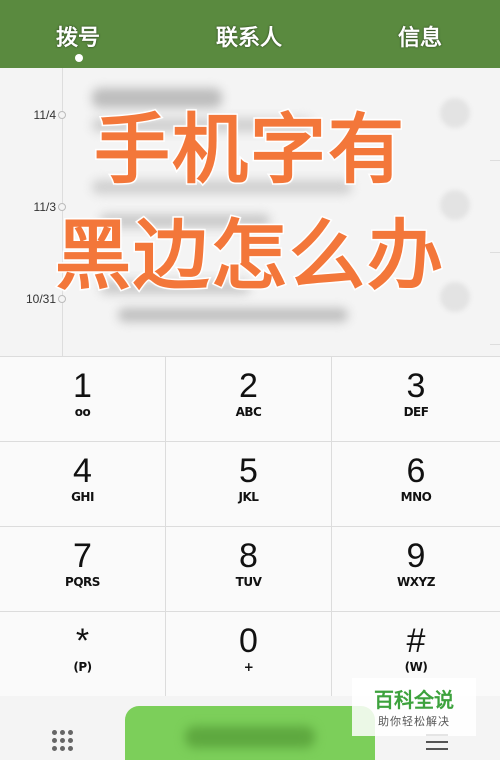  What do you see at coordinates (233, 315) in the screenshot?
I see `blurred-call-detail` at bounding box center [233, 315].